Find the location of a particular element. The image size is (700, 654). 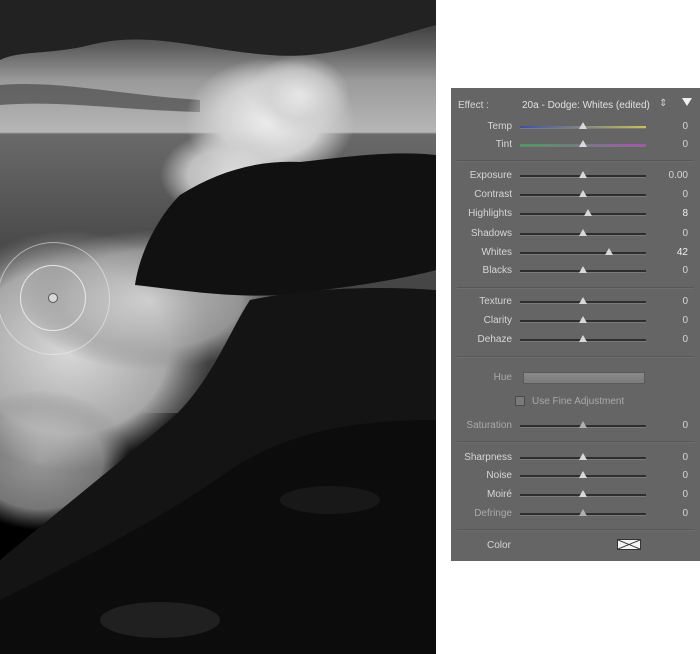

noise-label: Noise is located at coordinates (499, 475).